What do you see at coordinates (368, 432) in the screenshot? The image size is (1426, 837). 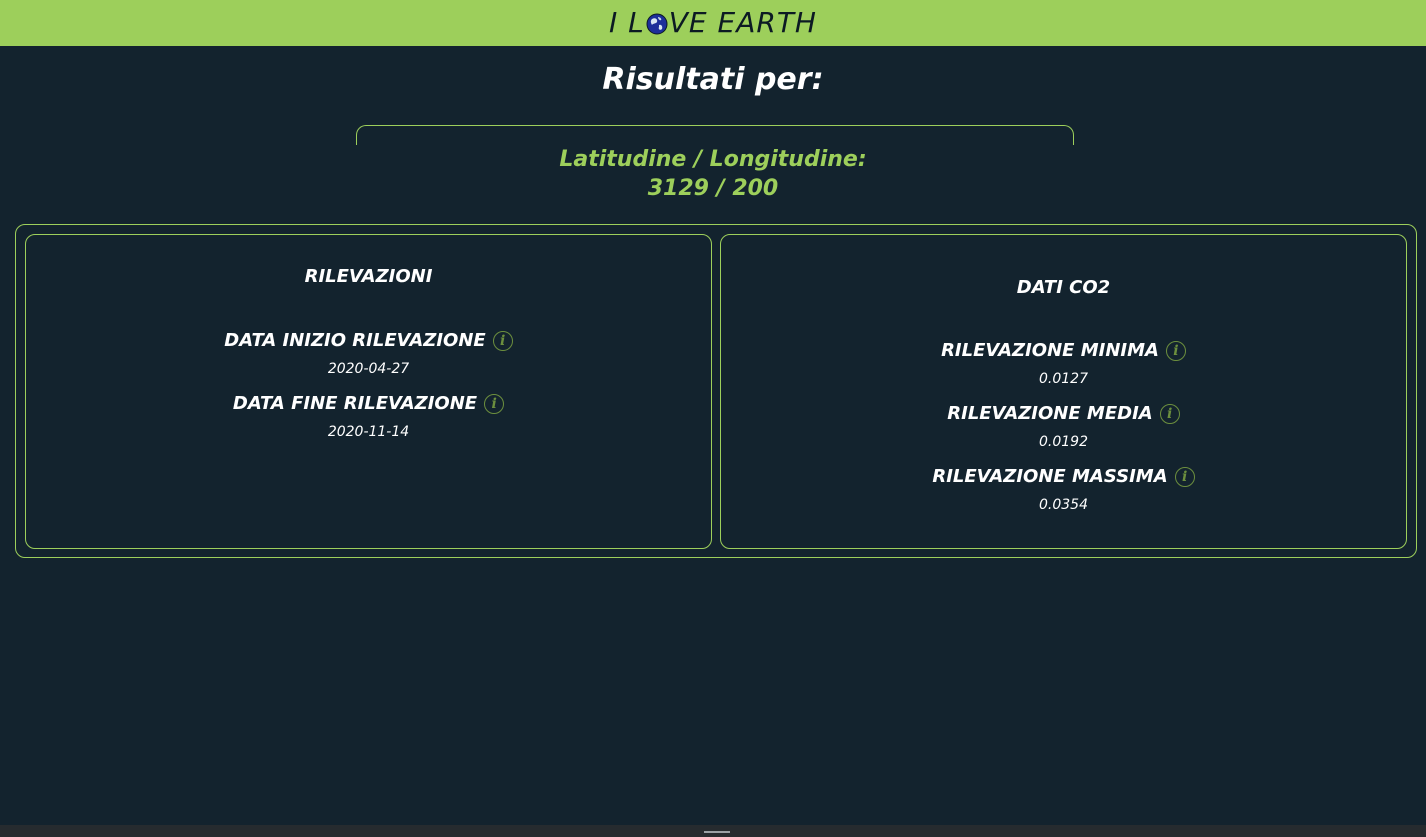 I see `end-date-value: 2020-11-14` at bounding box center [368, 432].